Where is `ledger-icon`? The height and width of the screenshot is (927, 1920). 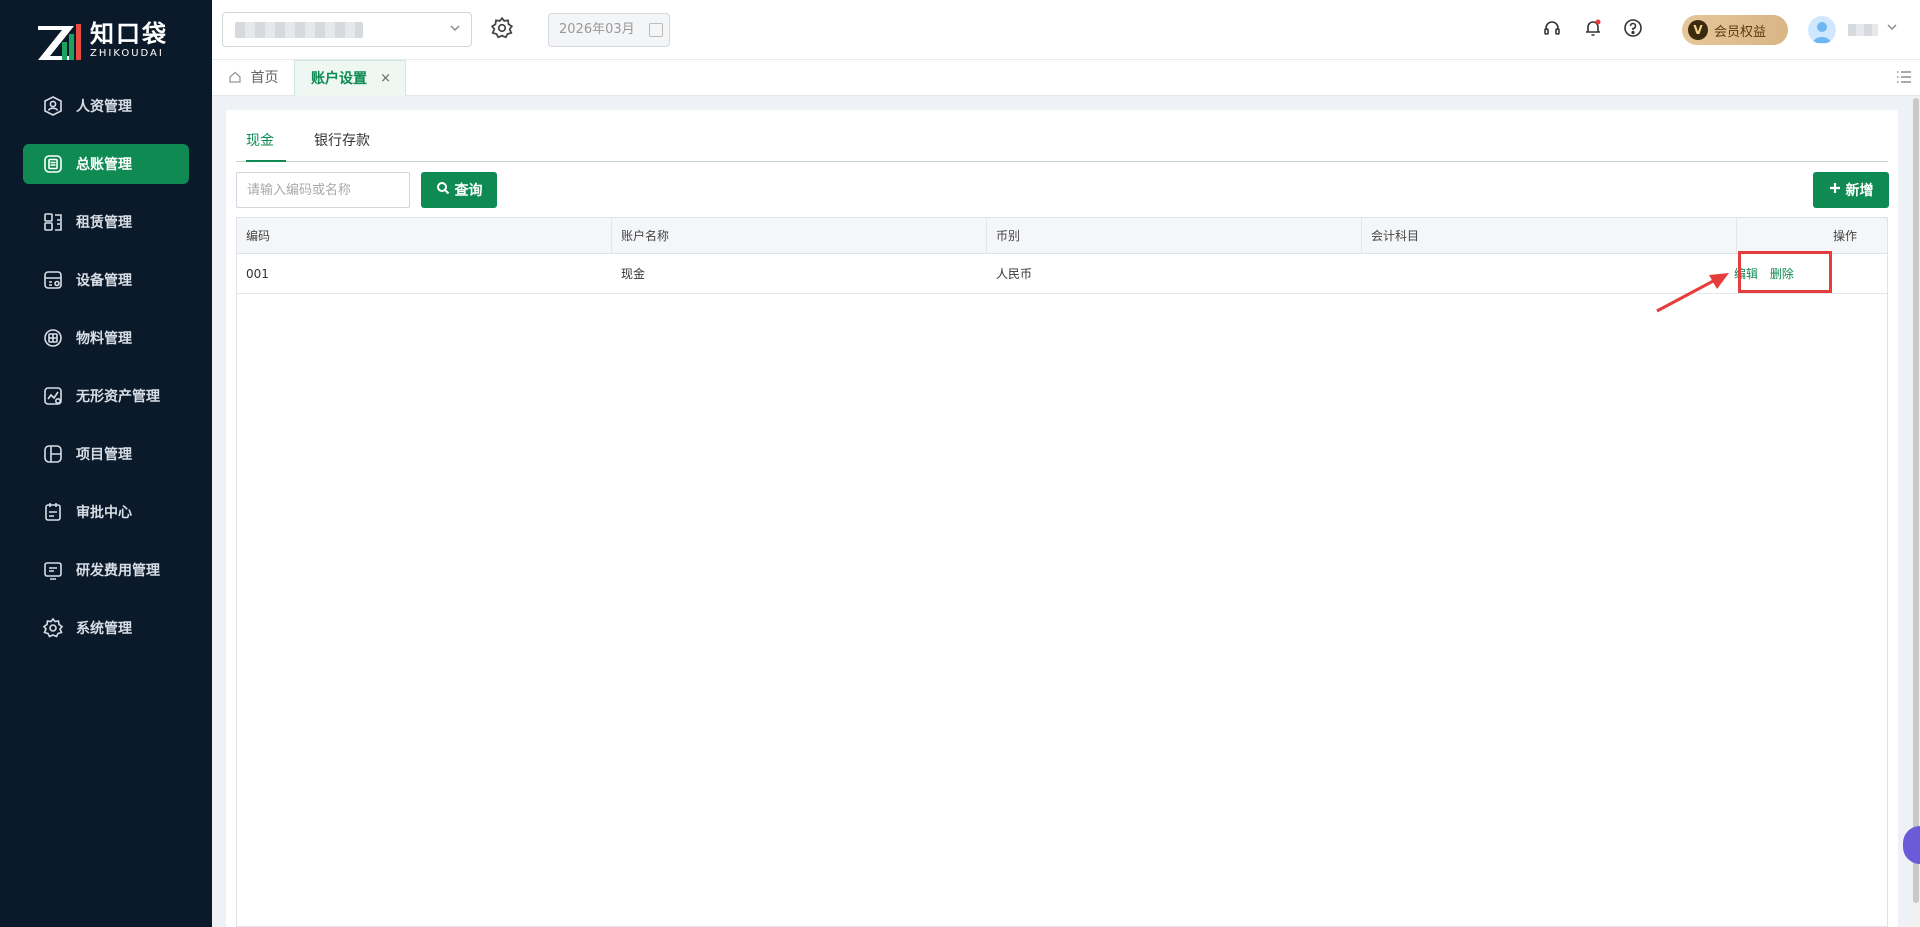 ledger-icon is located at coordinates (53, 164).